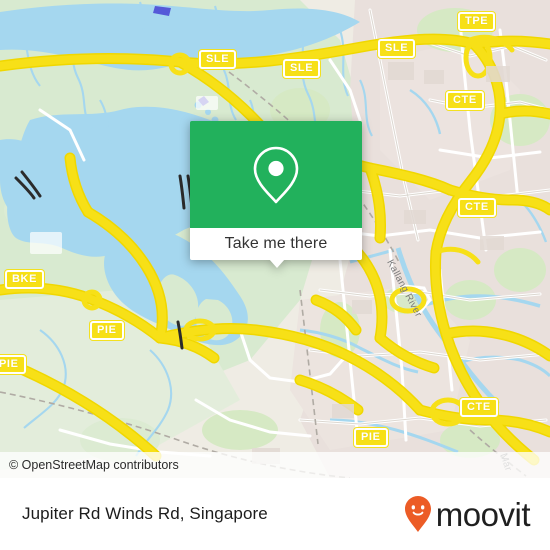 Image resolution: width=550 pixels, height=550 pixels. I want to click on moovit-wordmark: moovit, so click(483, 514).